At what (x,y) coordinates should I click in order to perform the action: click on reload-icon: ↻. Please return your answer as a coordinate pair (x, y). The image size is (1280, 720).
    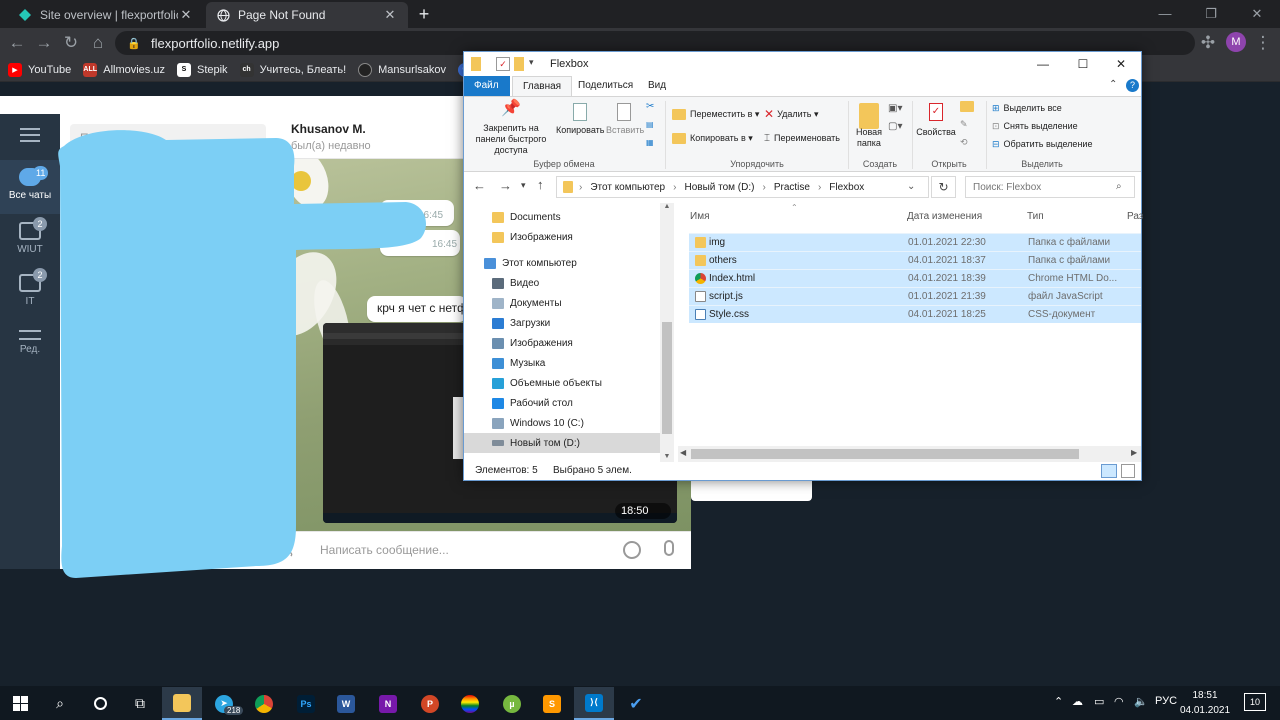
    Looking at the image, I should click on (71, 43).